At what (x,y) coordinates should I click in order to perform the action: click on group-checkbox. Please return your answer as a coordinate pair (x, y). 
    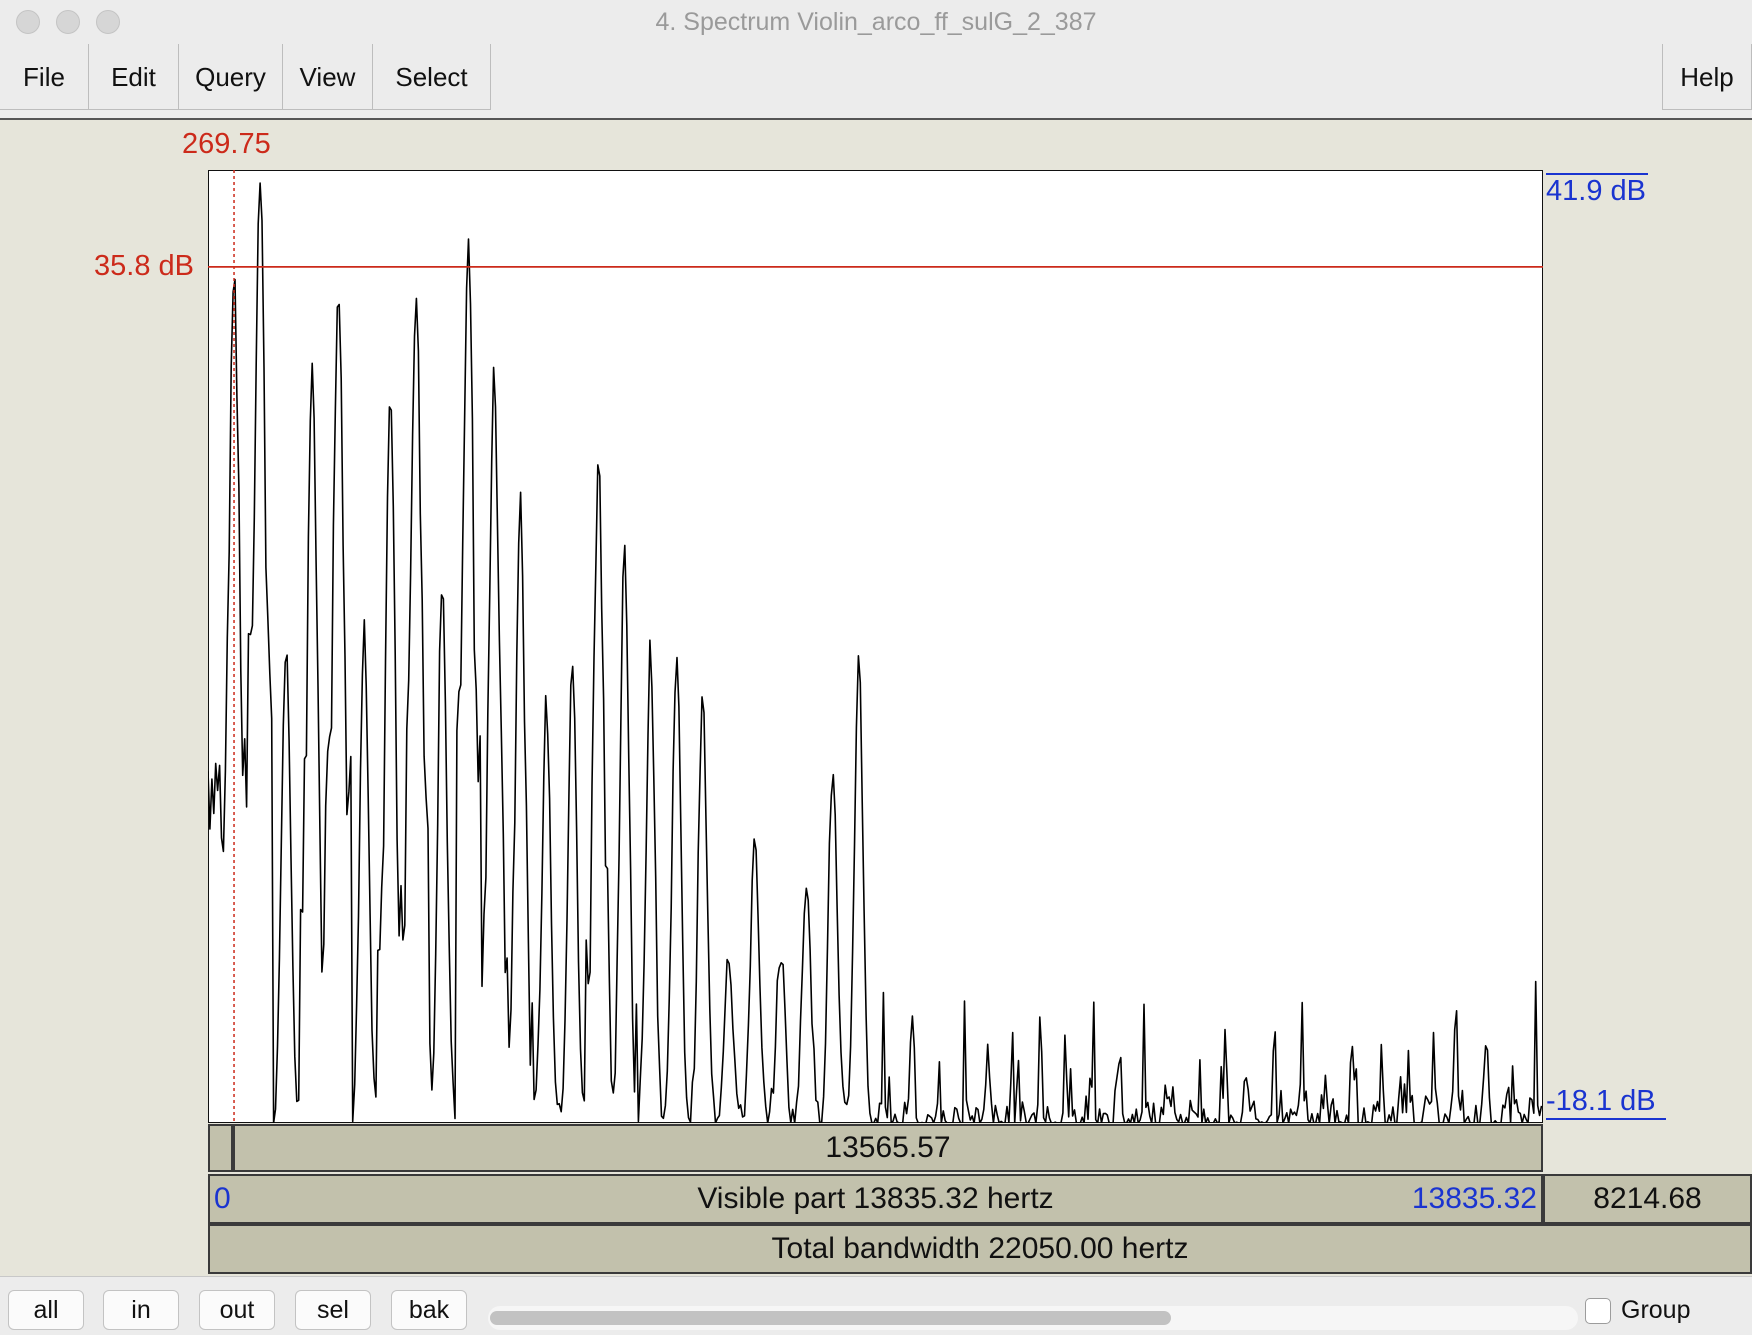
    Looking at the image, I should click on (1598, 1311).